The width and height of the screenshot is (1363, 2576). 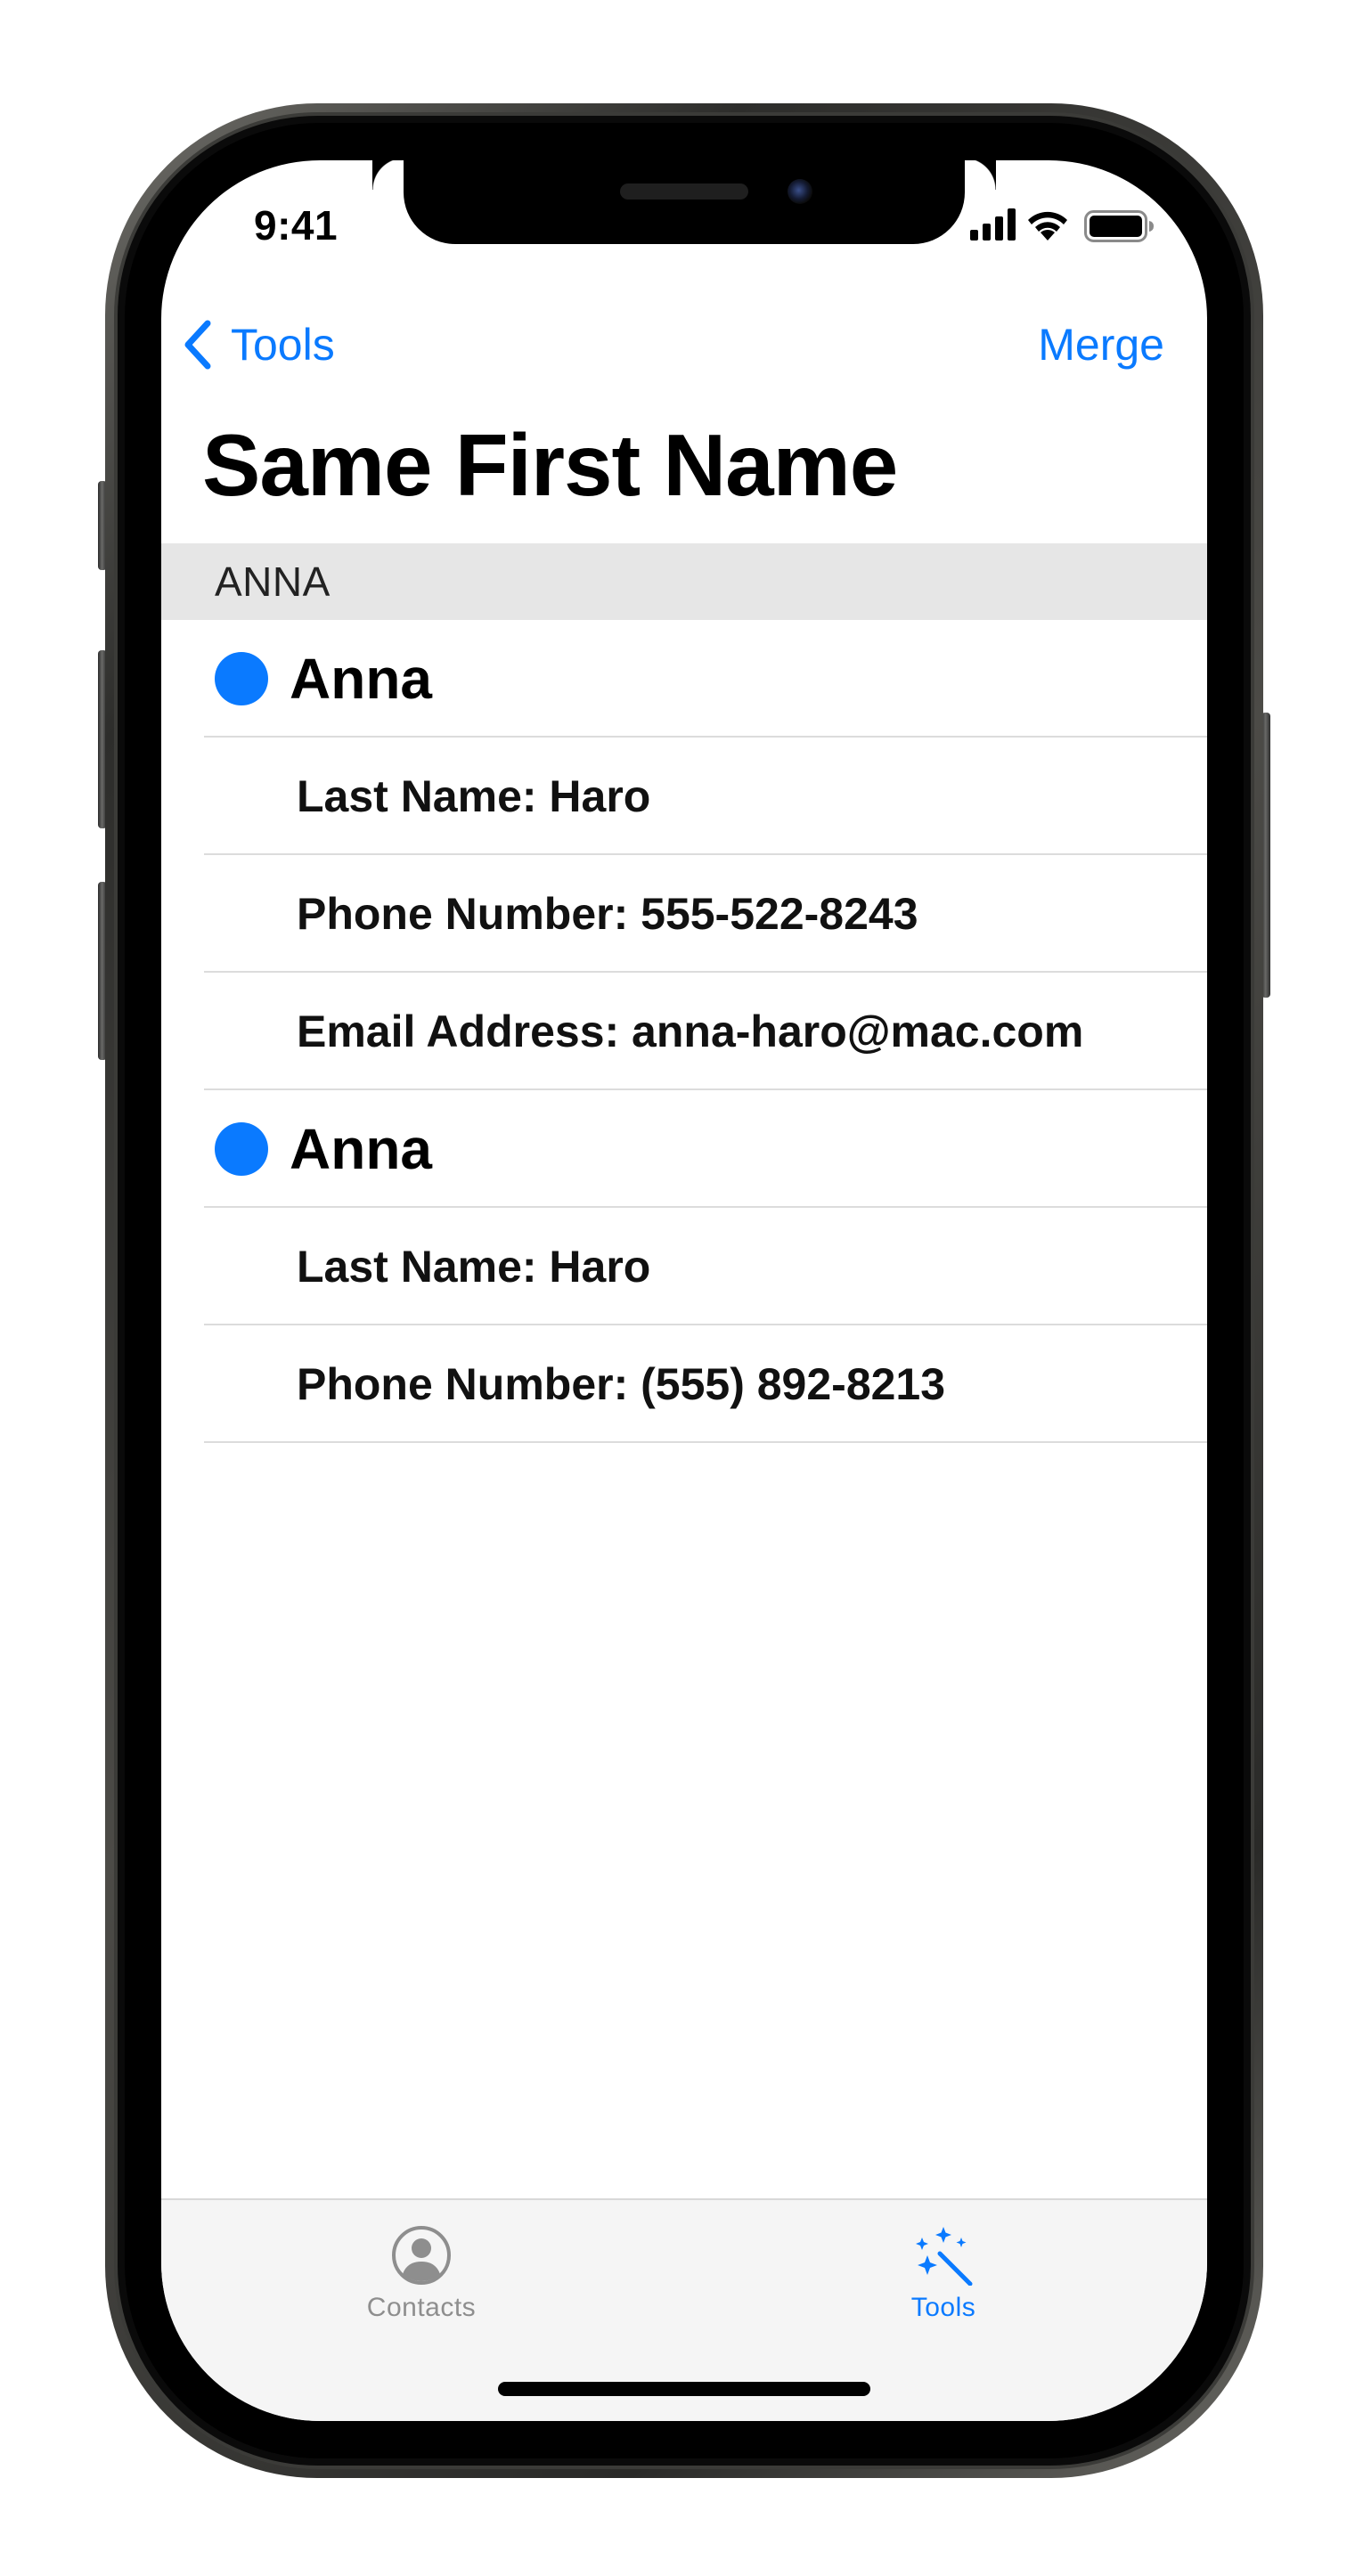 What do you see at coordinates (422, 2255) in the screenshot?
I see `person-circle-icon` at bounding box center [422, 2255].